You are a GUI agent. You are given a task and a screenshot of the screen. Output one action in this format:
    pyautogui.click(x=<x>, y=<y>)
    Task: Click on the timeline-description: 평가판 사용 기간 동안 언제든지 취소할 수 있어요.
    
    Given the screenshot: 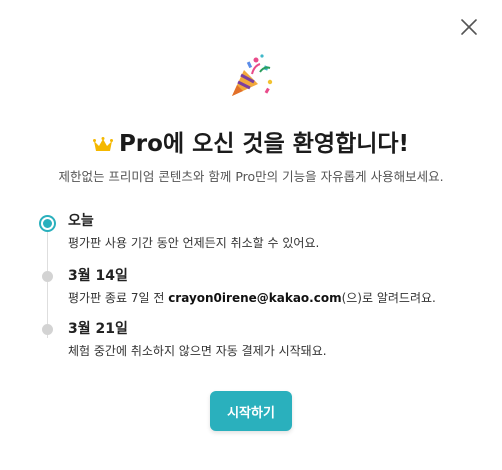 What is the action you would take?
    pyautogui.click(x=194, y=243)
    